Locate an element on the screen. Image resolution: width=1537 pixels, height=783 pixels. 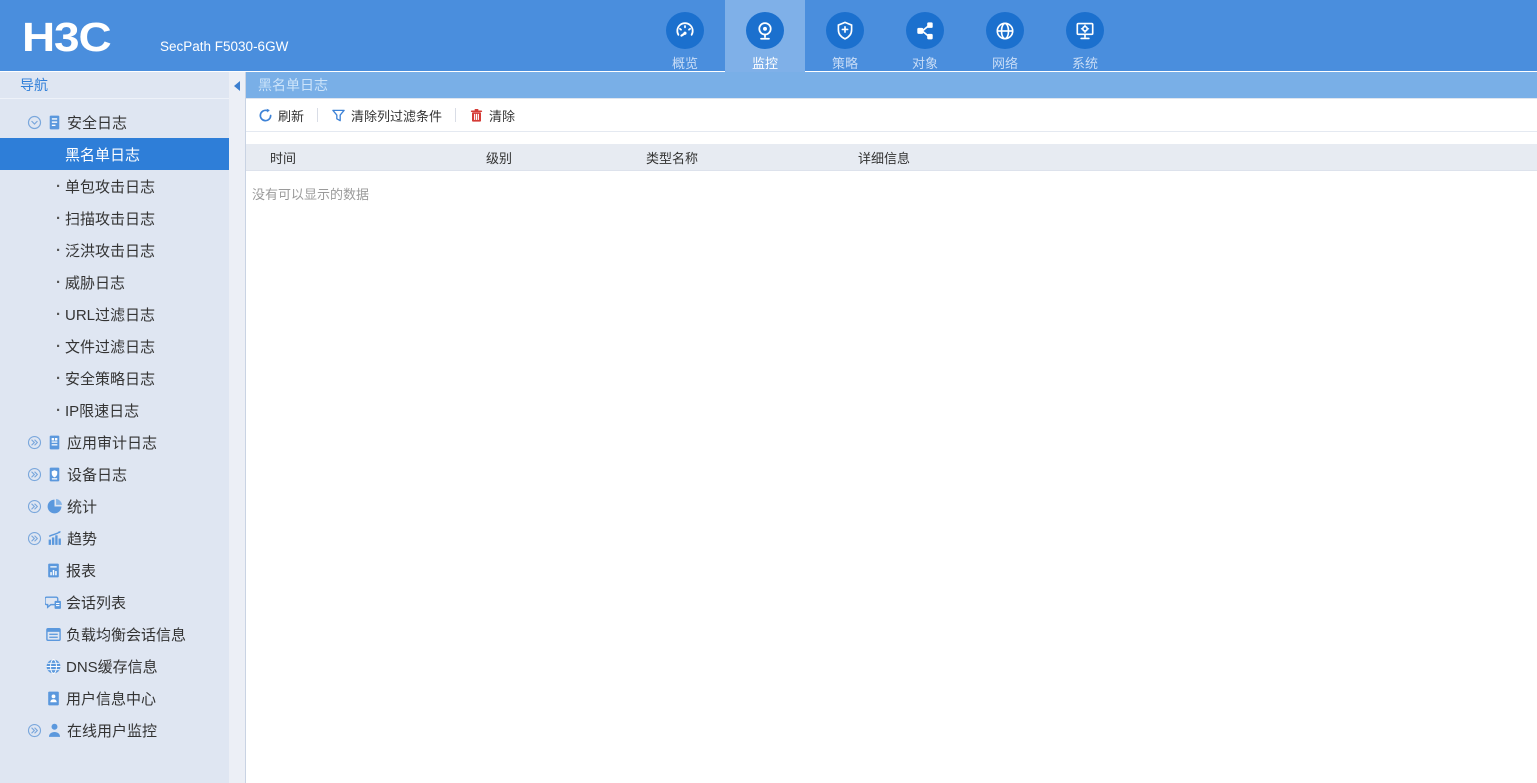
sidebar-item-label: 威胁日志 is located at coordinates (95, 283).